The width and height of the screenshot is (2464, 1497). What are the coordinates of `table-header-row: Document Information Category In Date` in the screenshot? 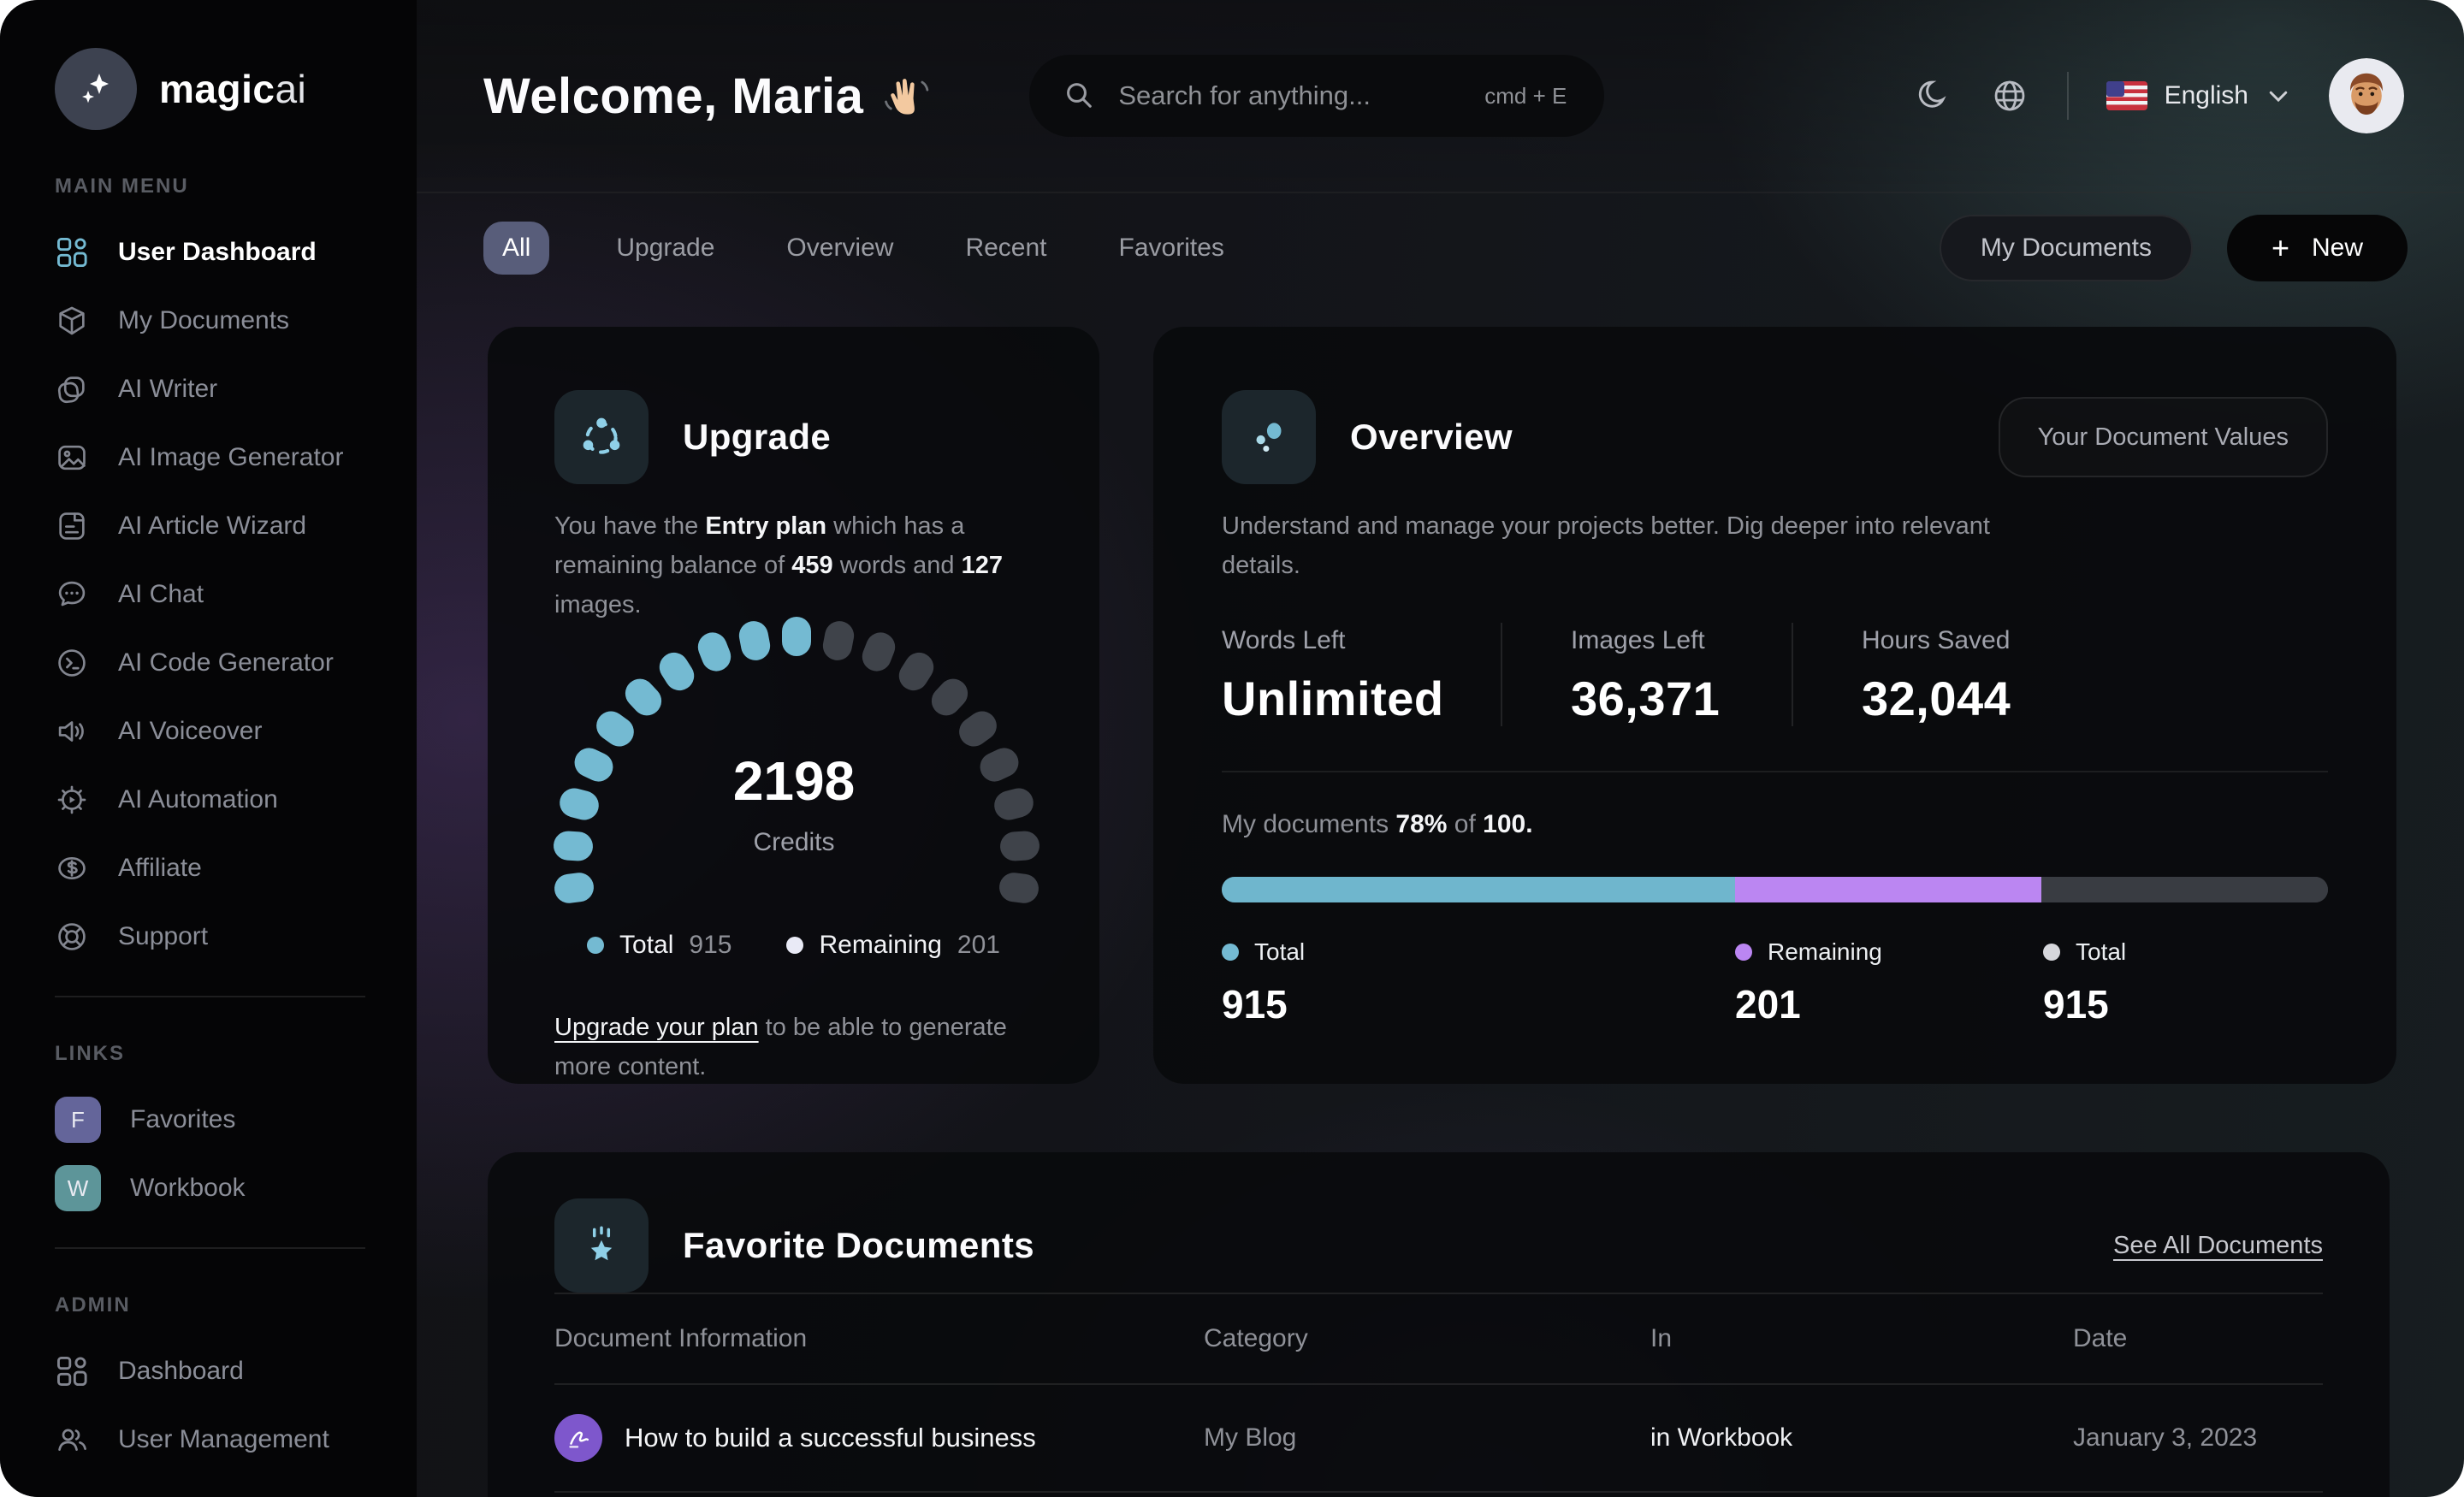 It's located at (1438, 1339).